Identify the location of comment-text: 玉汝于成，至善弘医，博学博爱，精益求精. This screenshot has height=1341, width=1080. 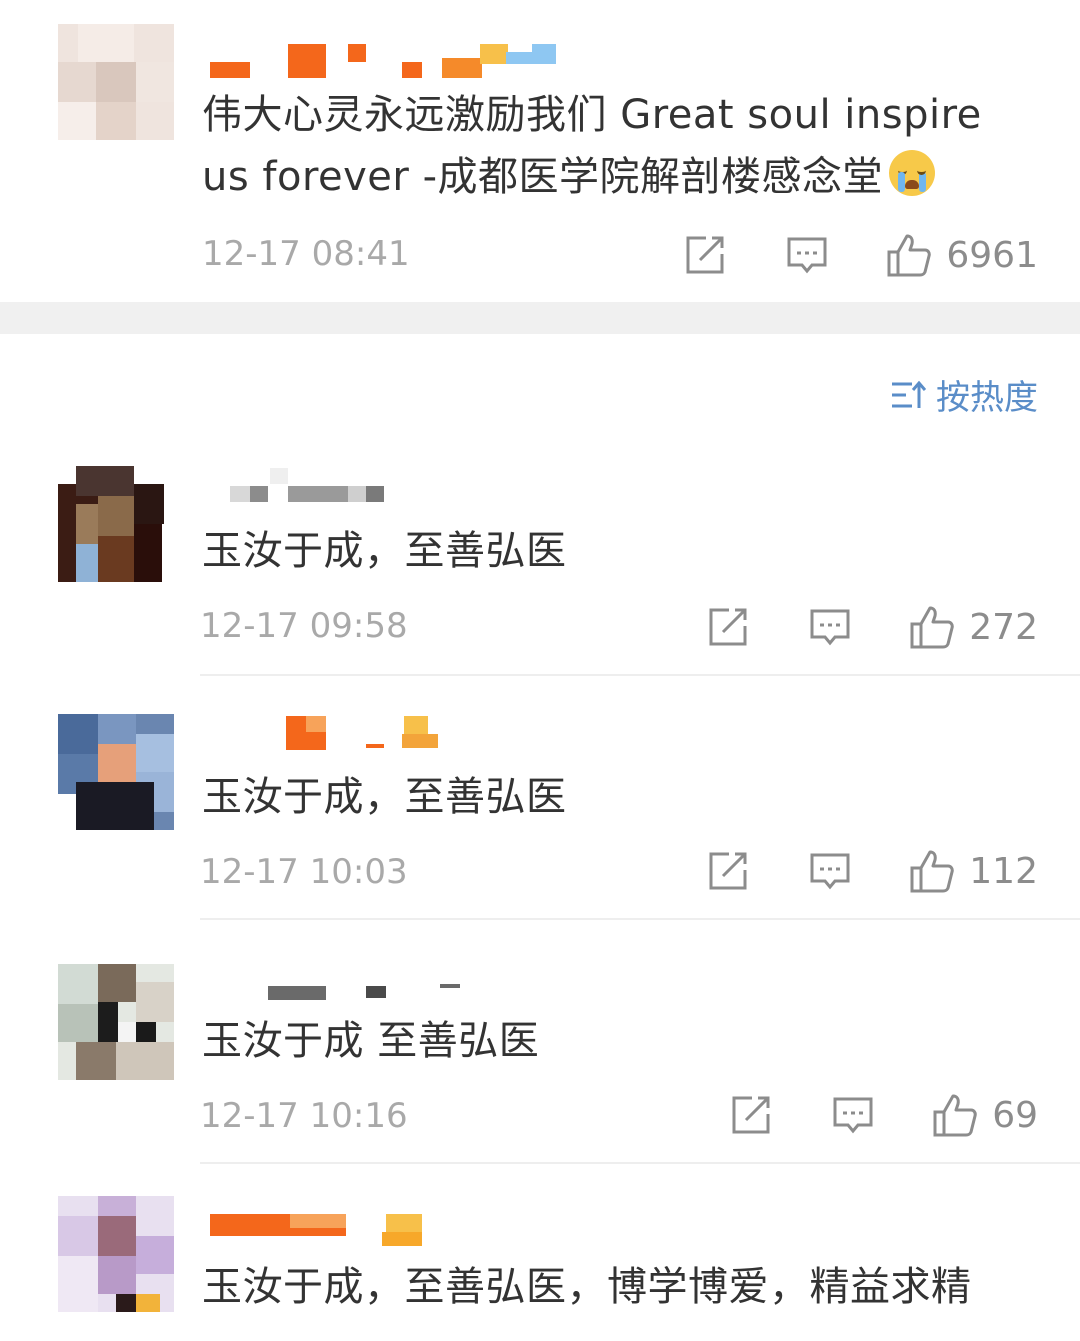
(587, 1287).